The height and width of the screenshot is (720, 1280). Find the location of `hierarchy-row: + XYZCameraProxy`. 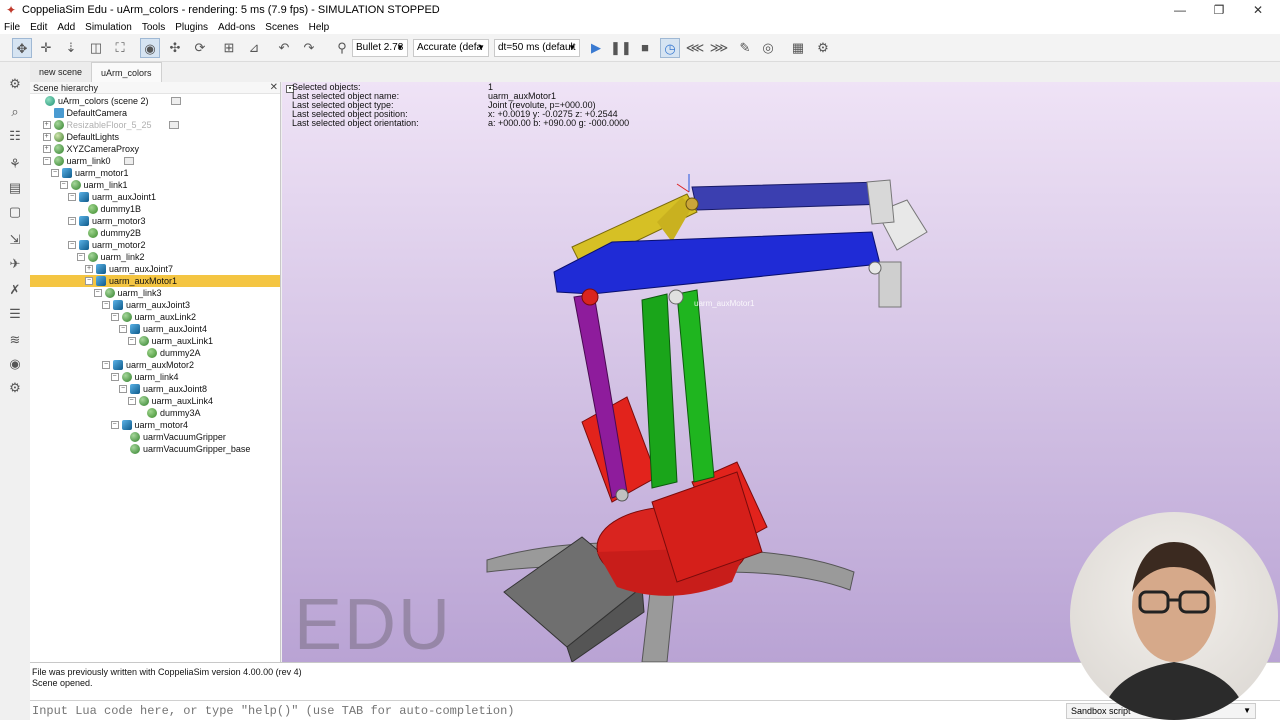

hierarchy-row: + XYZCameraProxy is located at coordinates (155, 149).